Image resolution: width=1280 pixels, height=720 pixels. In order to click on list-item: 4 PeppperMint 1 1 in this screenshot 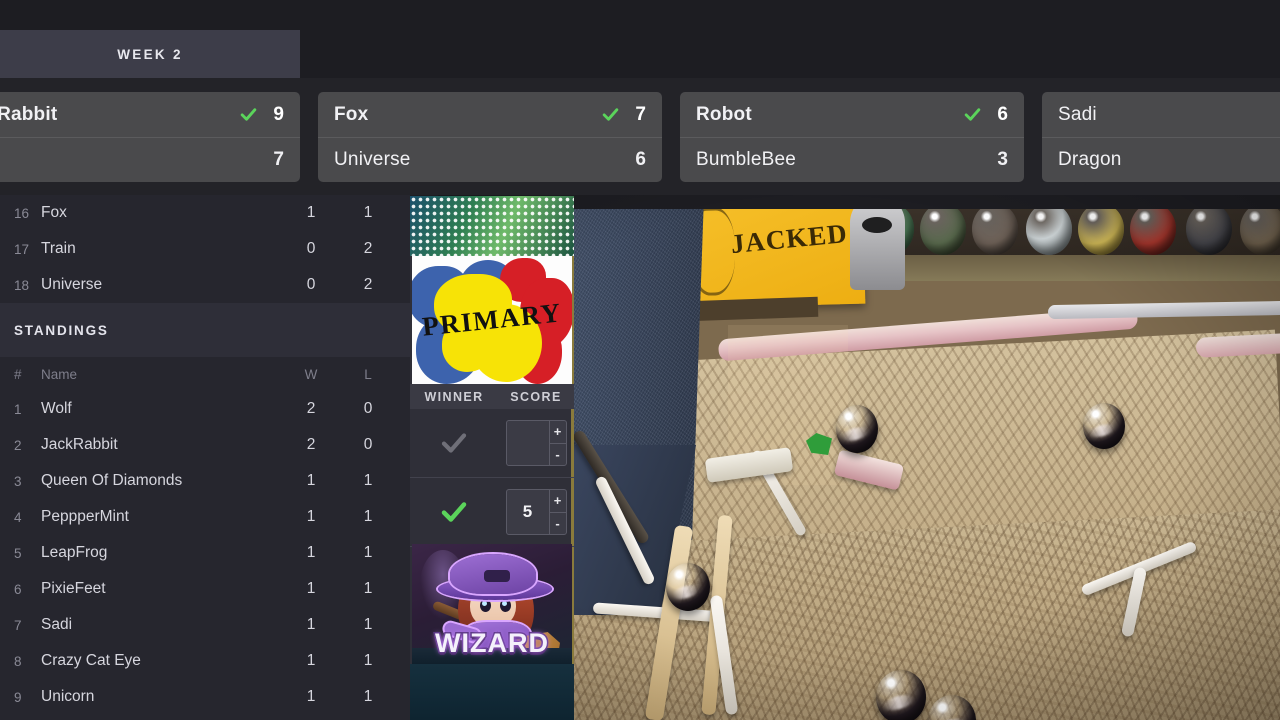, I will do `click(205, 517)`.